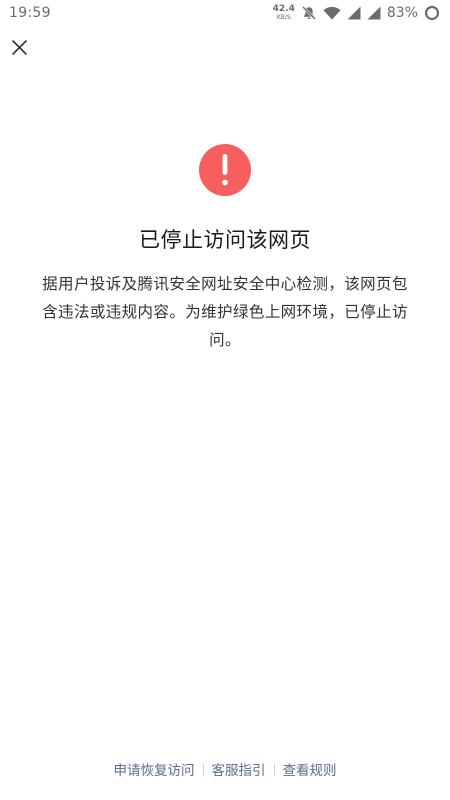 This screenshot has width=450, height=800. I want to click on network-speed: 42.4 KB/S, so click(284, 13).